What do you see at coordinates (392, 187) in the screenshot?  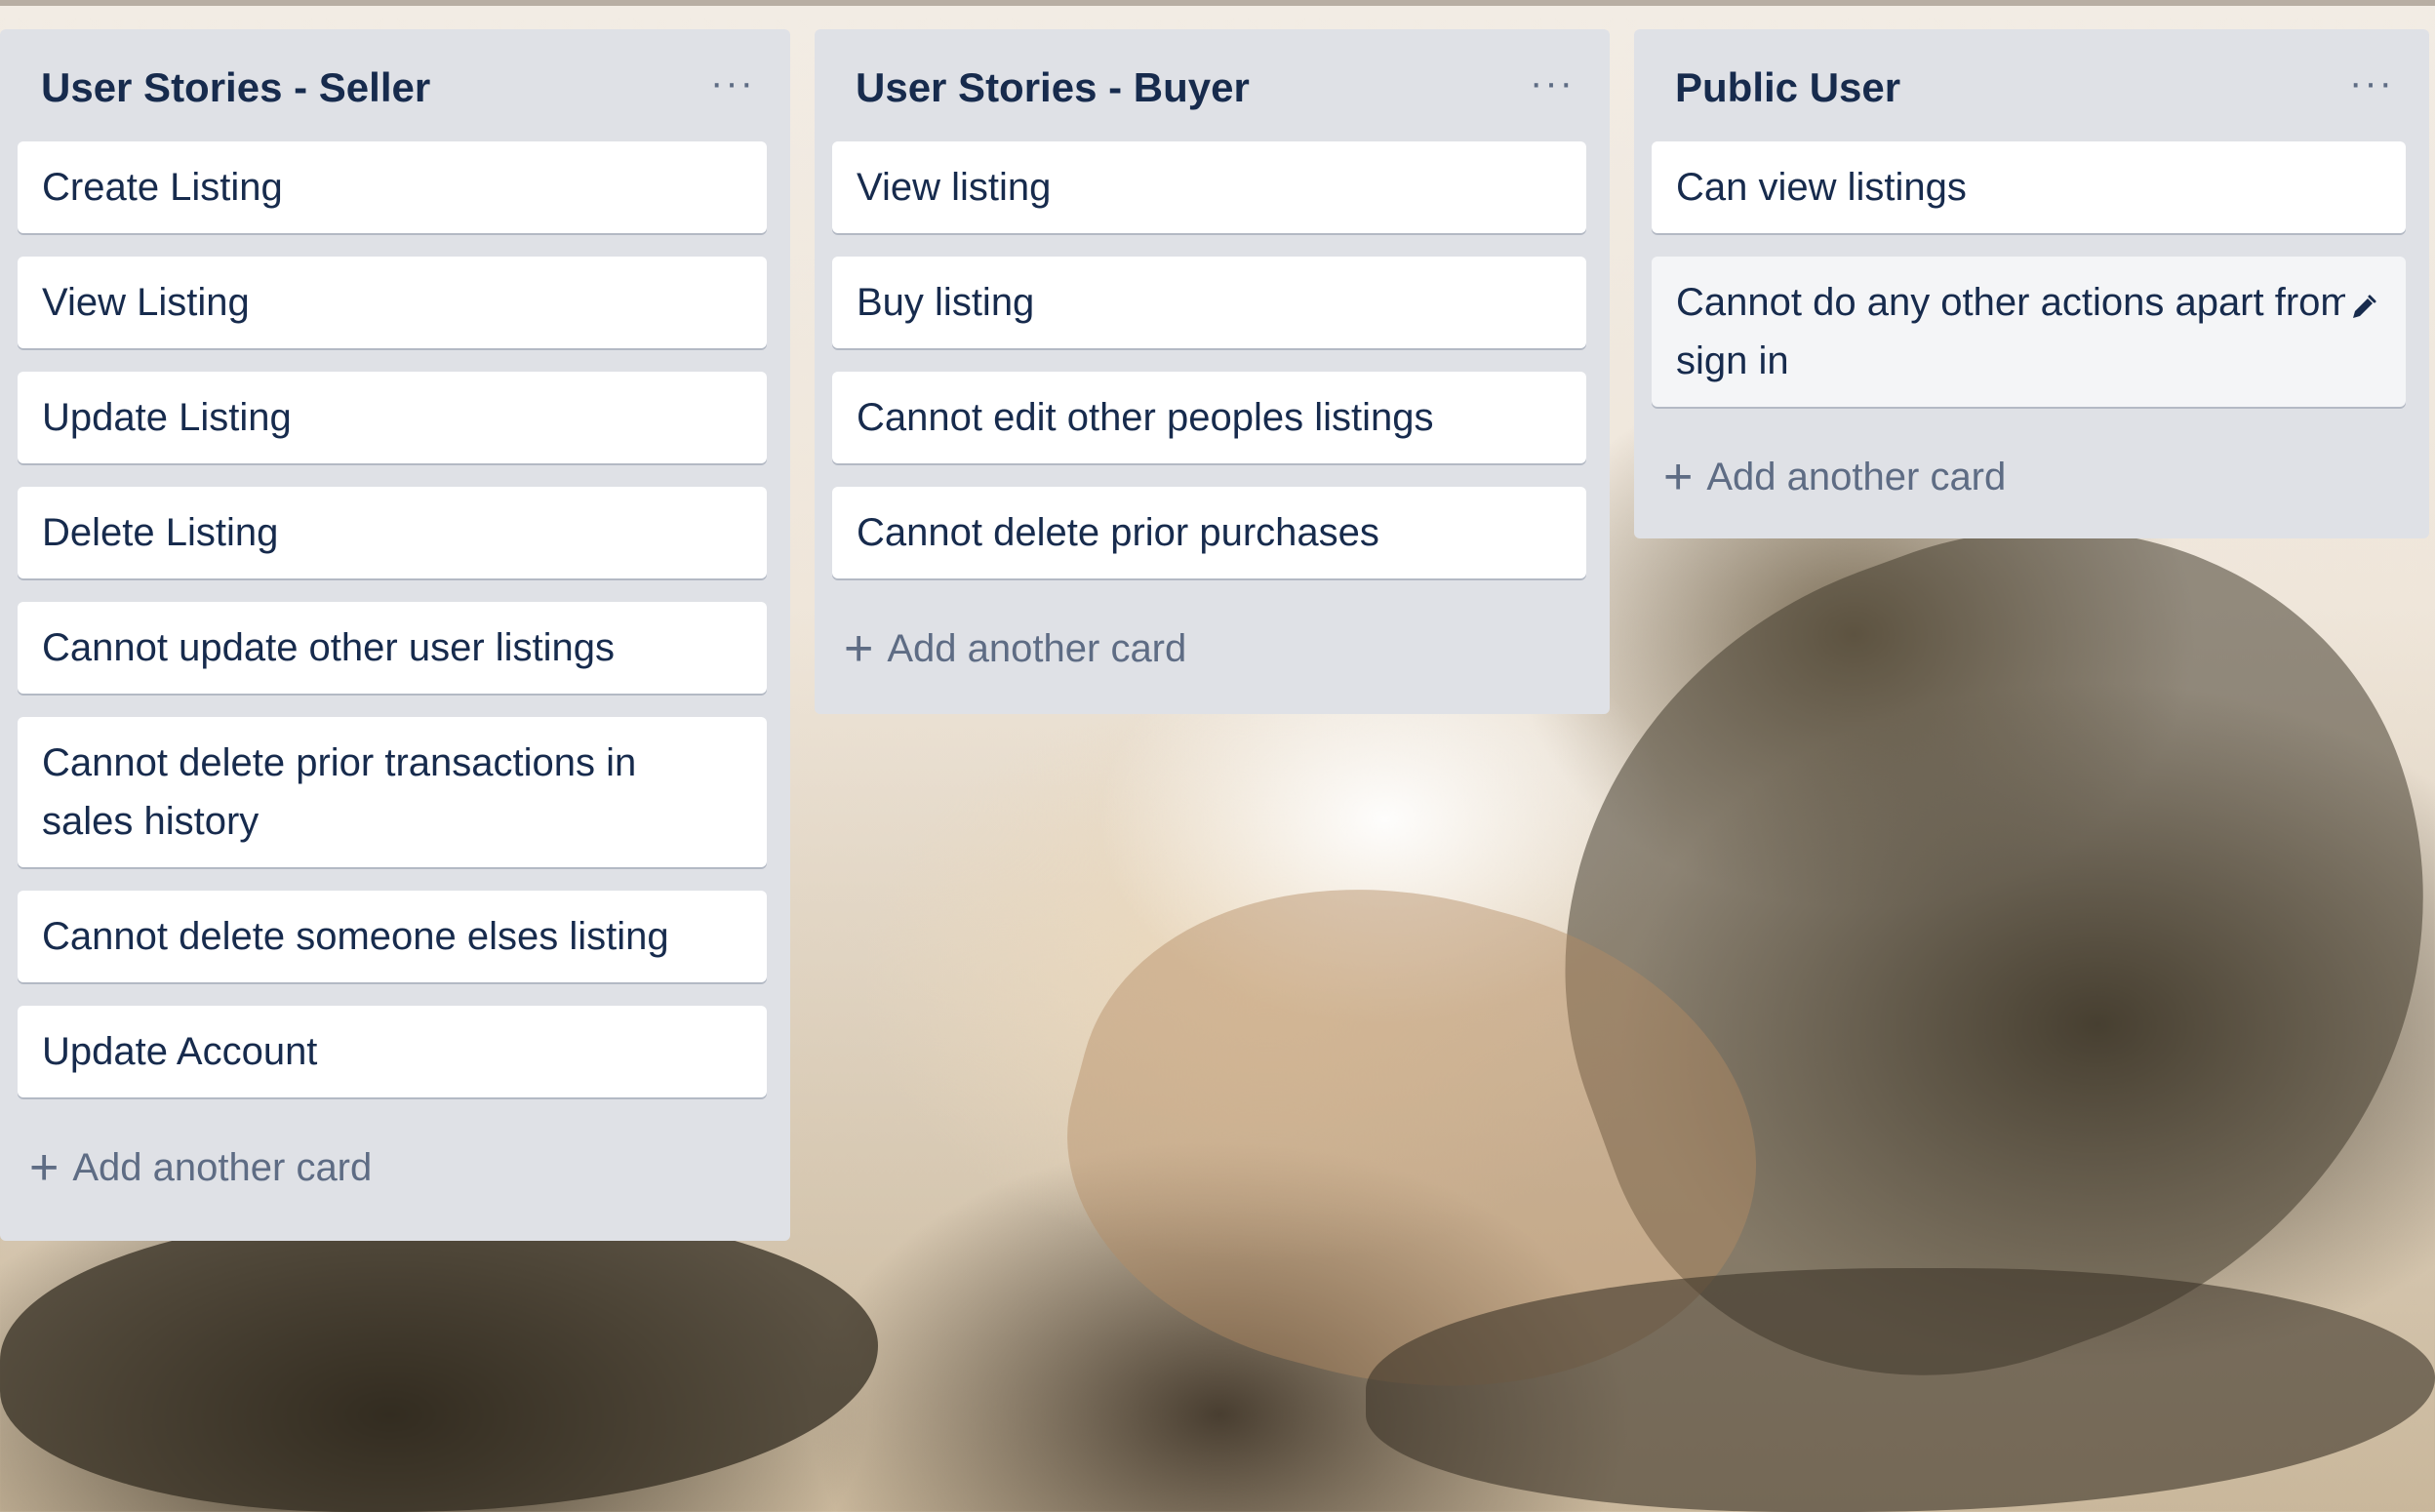 I see `card: Create Listing` at bounding box center [392, 187].